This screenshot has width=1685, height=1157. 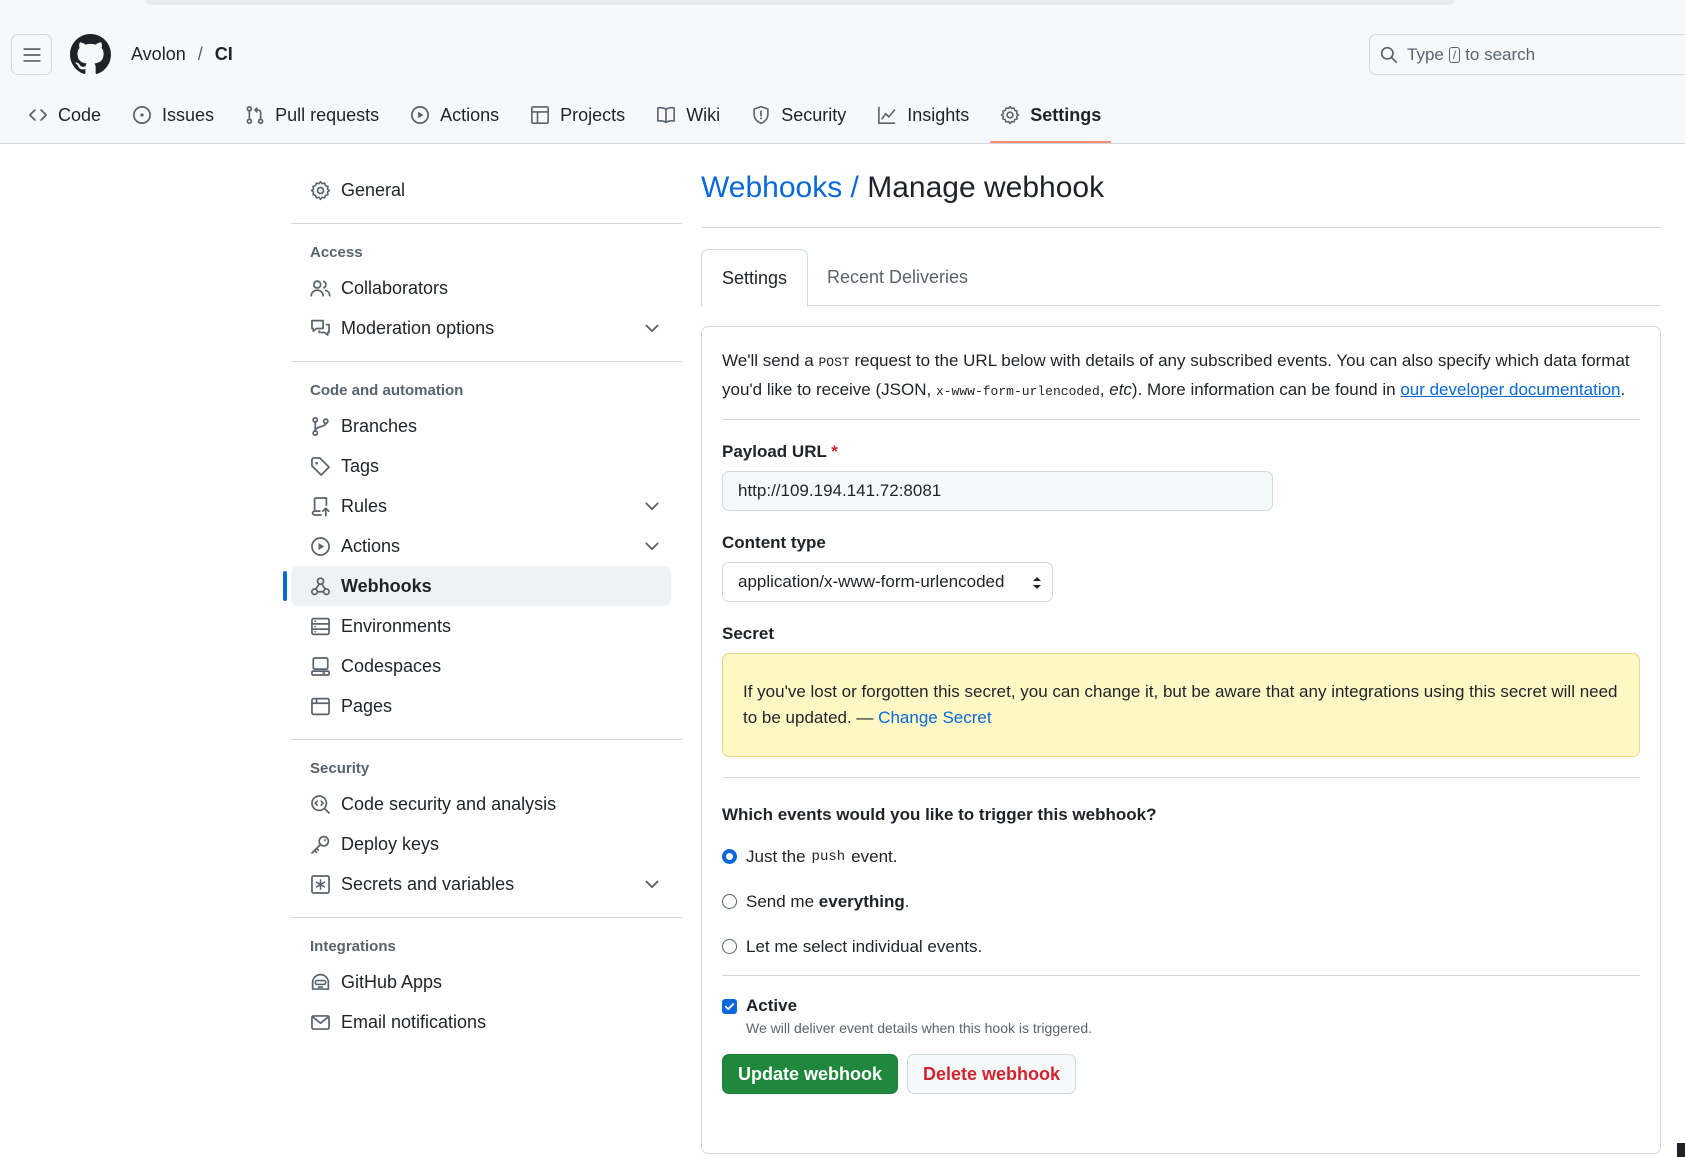 I want to click on radio-individual-events: Let me select individual events., so click(x=1181, y=946).